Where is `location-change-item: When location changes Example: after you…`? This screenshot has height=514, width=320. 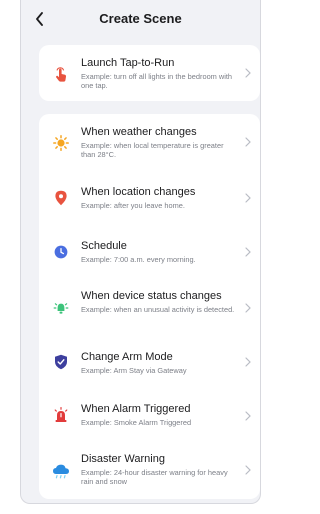
location-change-item: When location changes Example: after you… is located at coordinates (149, 197).